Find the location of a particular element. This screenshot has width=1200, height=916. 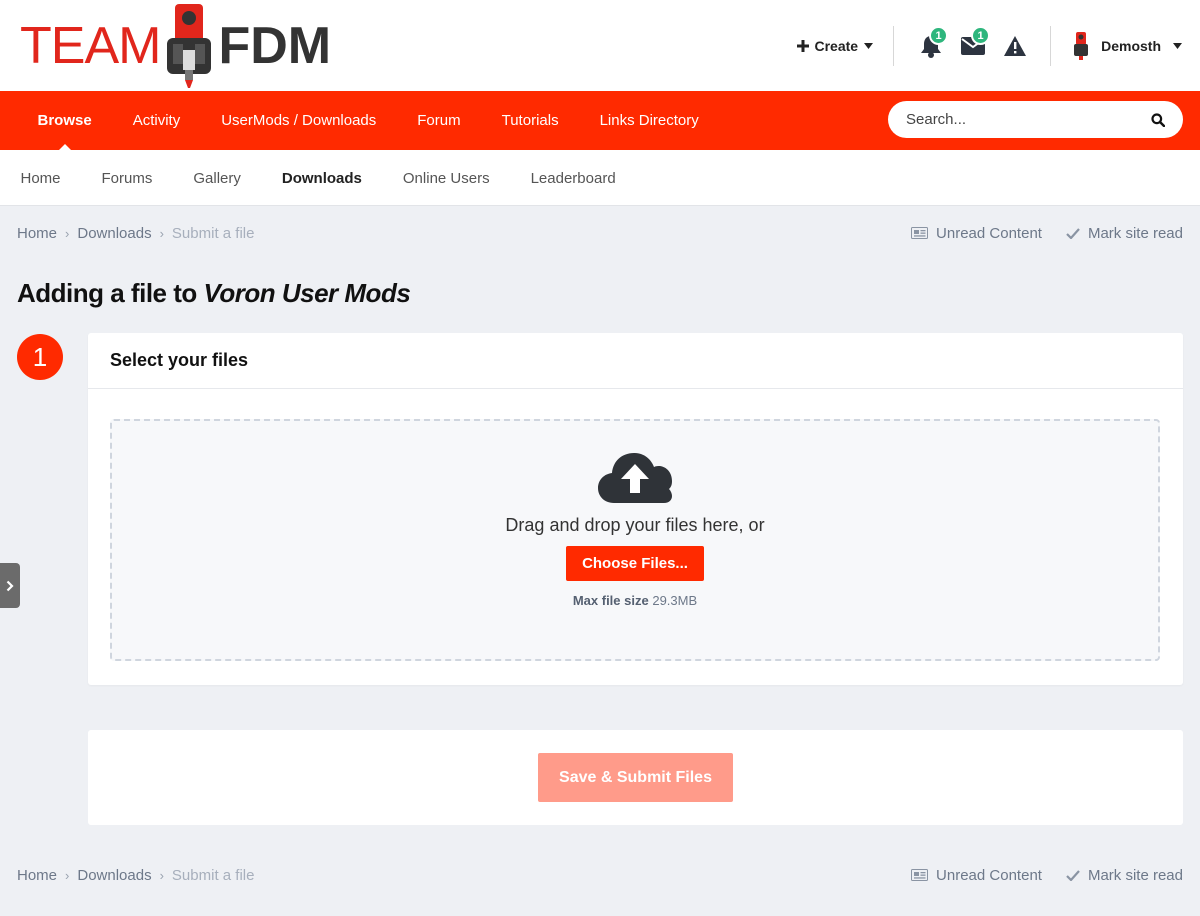

max-file-size: Max file size 29.3MB is located at coordinates (635, 600).